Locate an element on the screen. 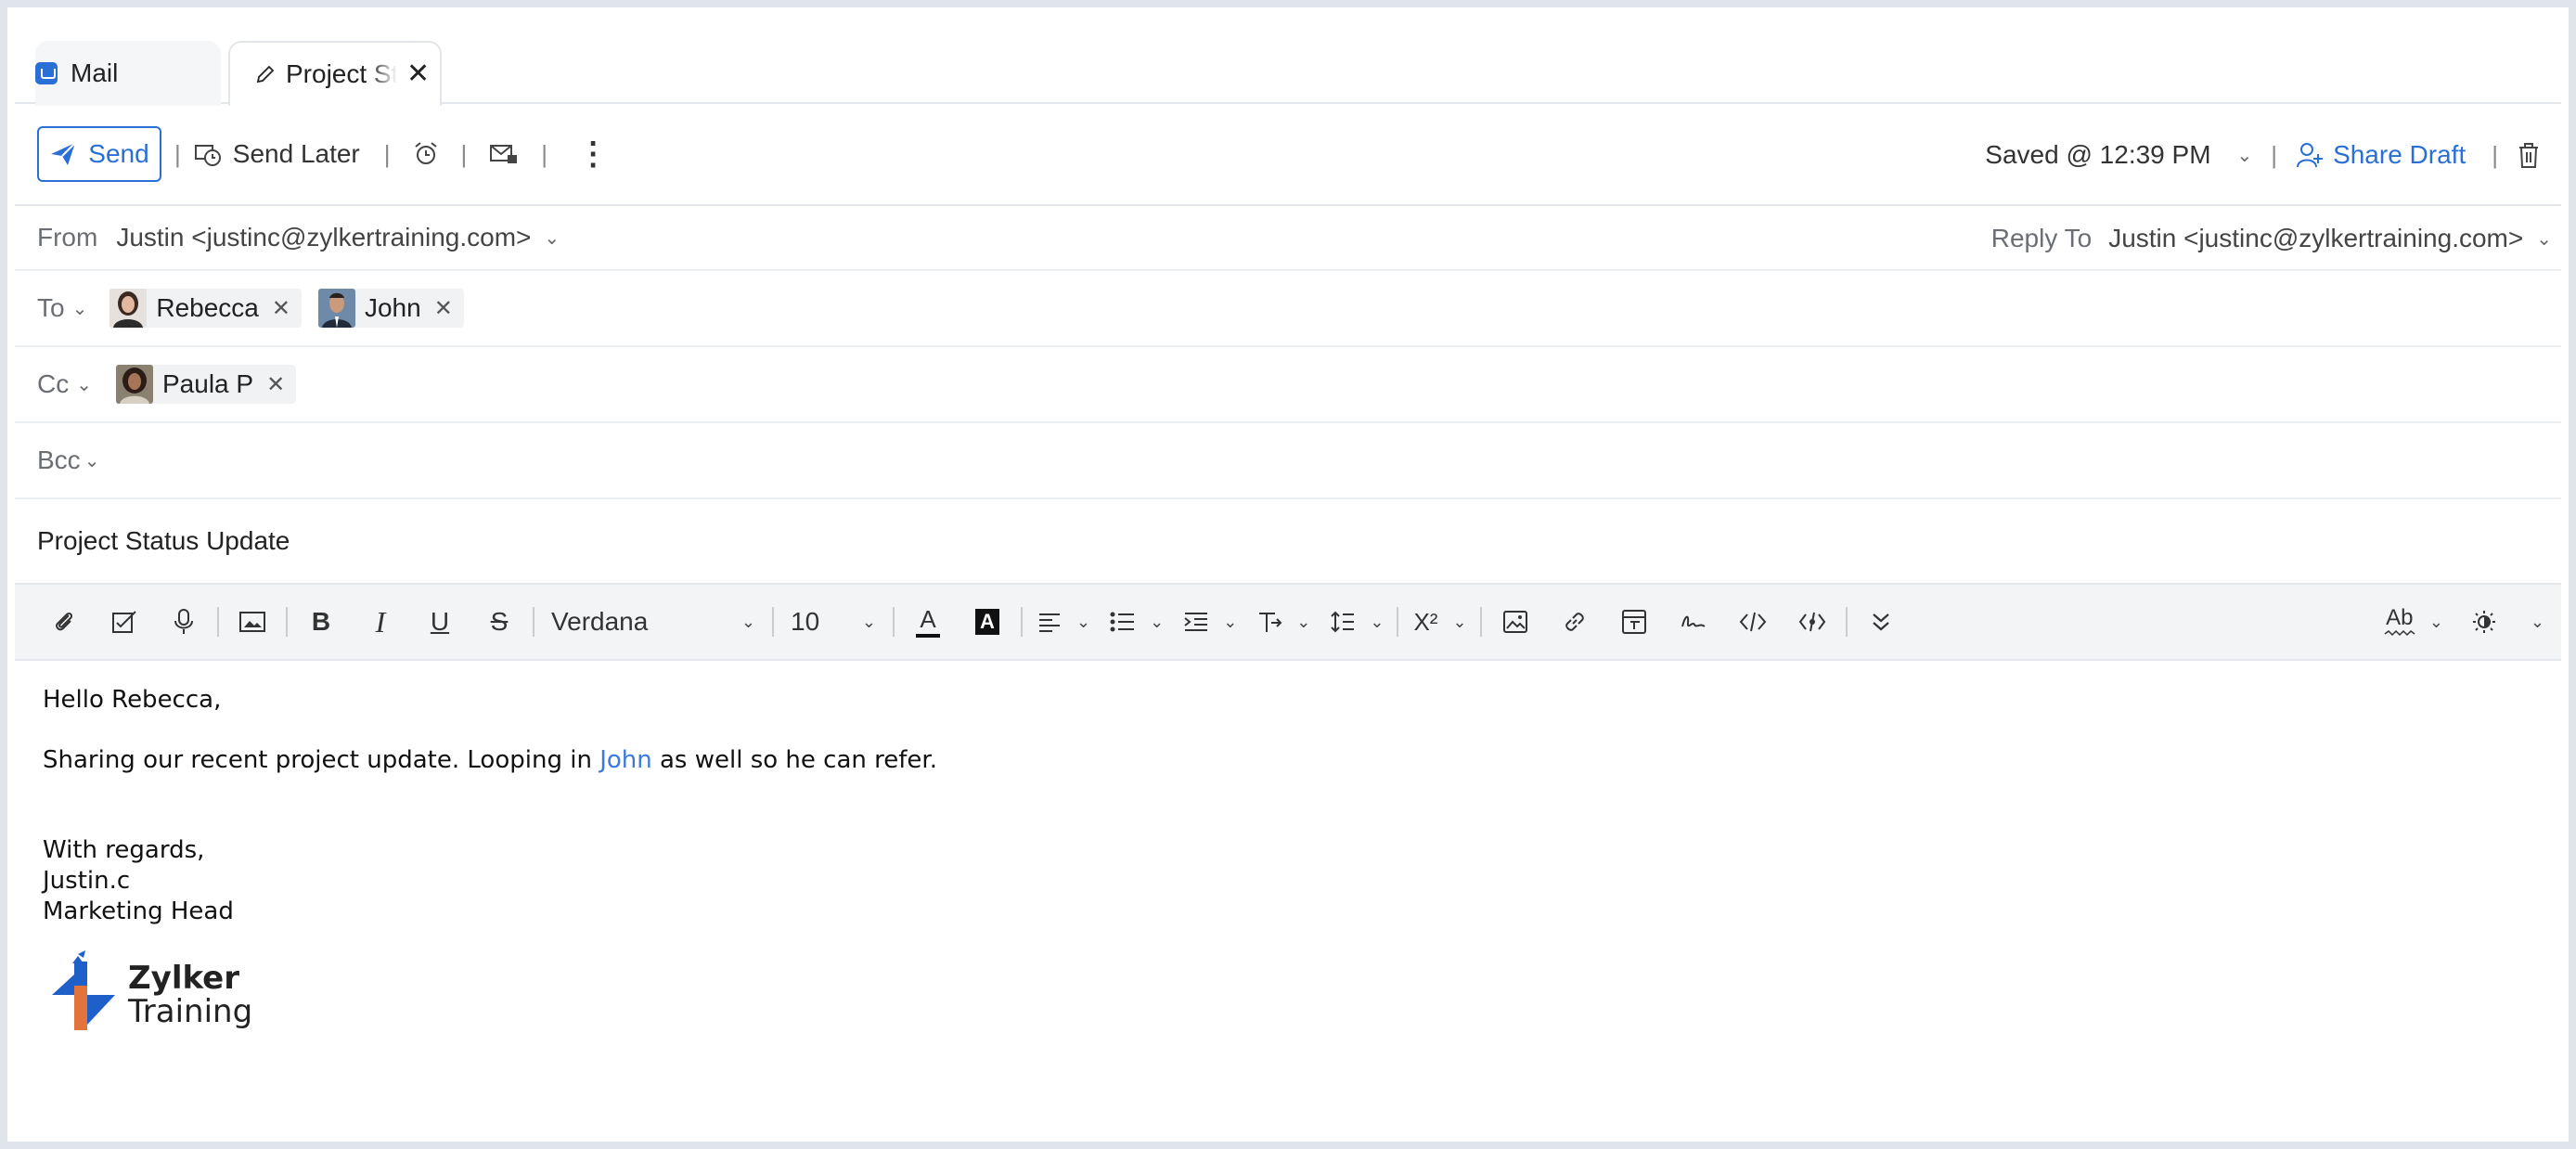 The width and height of the screenshot is (2576, 1149). action-bar-right: Saved @ 12:39 PM ⌄ | Share Draft | is located at coordinates (2263, 155).